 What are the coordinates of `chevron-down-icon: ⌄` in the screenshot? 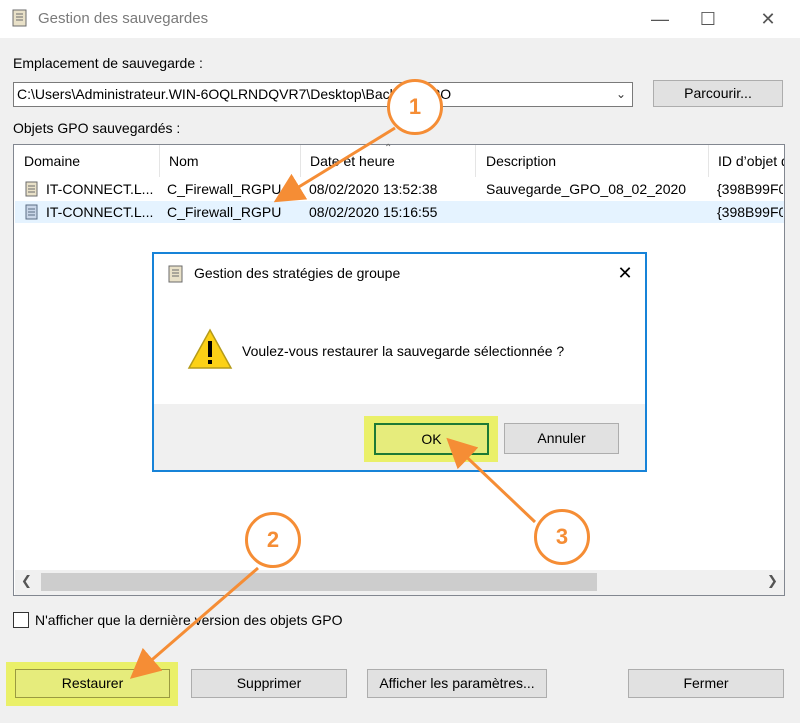 It's located at (621, 94).